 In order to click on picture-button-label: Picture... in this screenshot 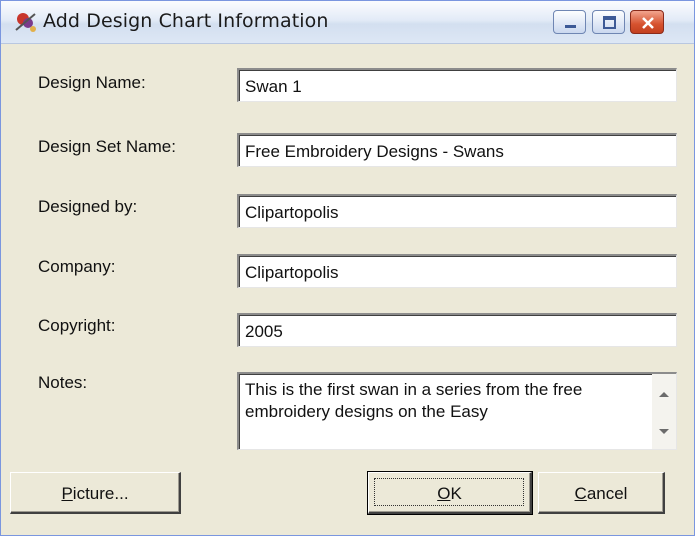, I will do `click(94, 494)`.